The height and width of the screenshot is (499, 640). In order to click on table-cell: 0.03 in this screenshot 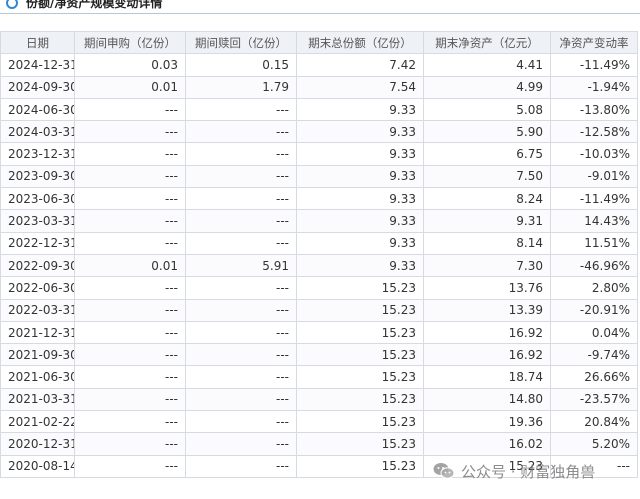, I will do `click(130, 65)`.